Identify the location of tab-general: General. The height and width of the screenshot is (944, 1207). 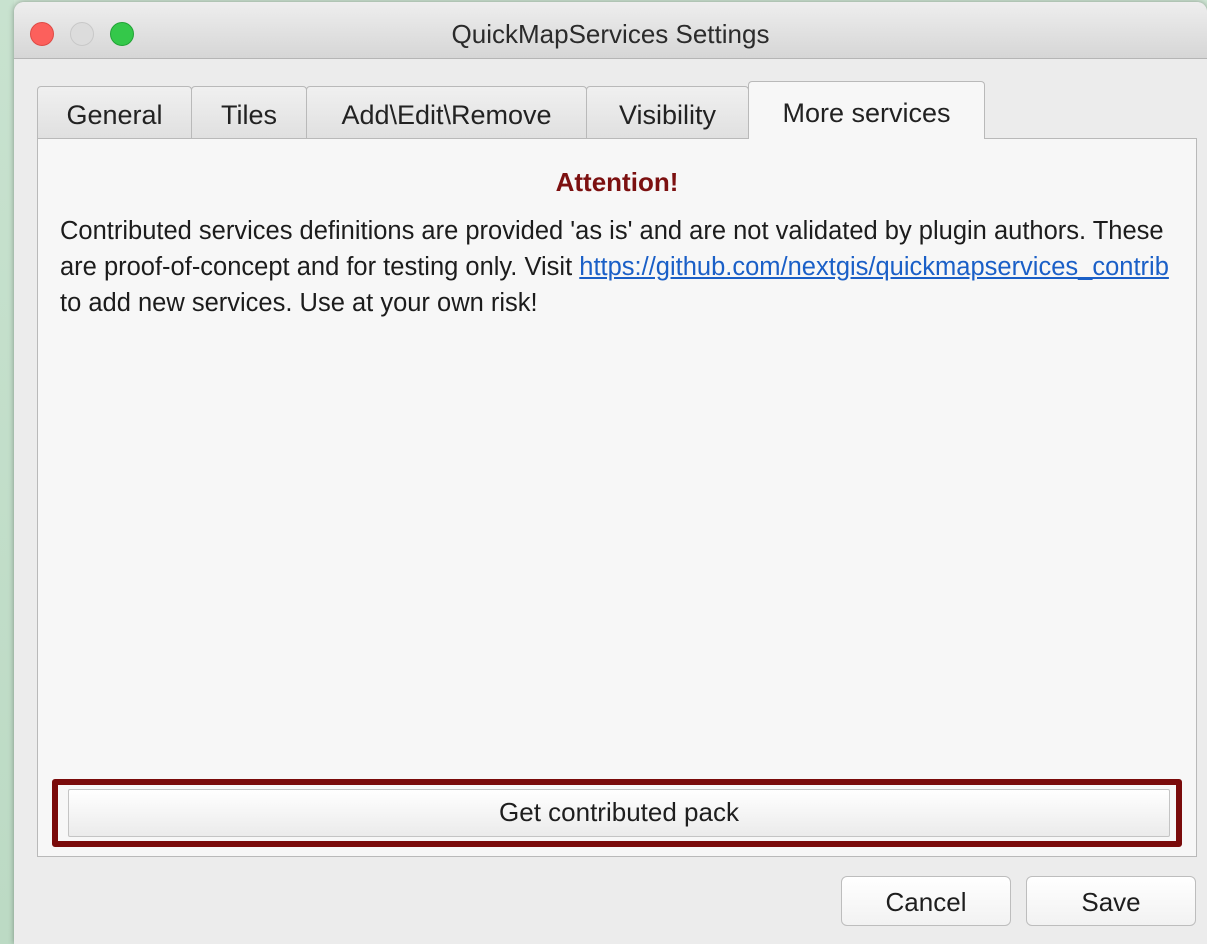
(114, 112).